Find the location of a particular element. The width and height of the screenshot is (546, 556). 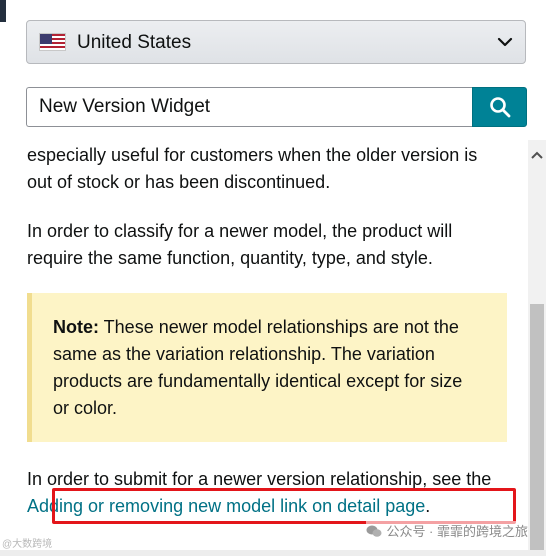

corner-mark is located at coordinates (3, 11).